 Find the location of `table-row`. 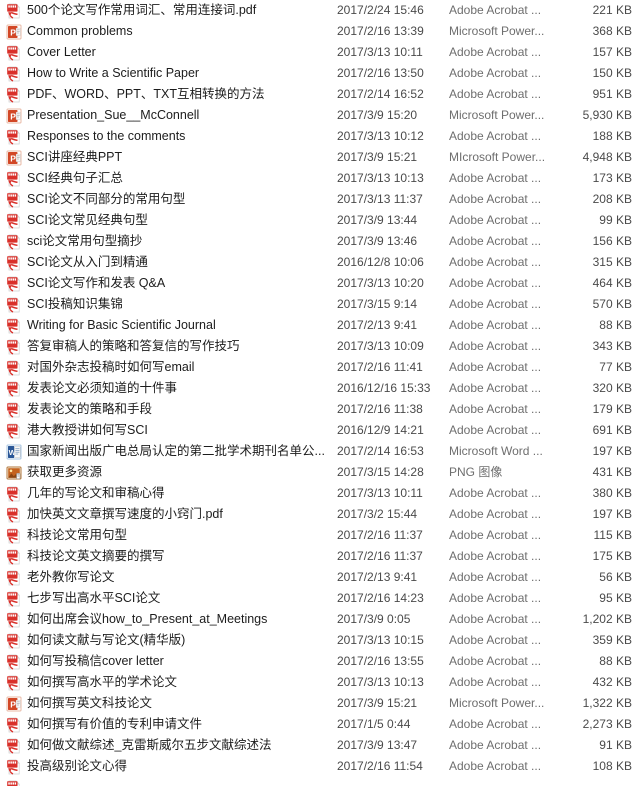

table-row is located at coordinates (319, 781).